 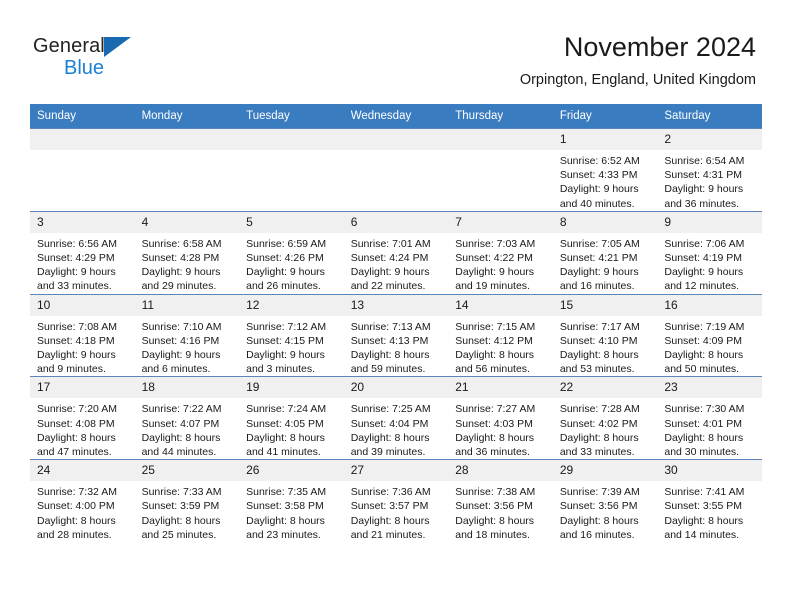 I want to click on sun-info-line: Sunset: 4:00 PM, so click(x=76, y=506).